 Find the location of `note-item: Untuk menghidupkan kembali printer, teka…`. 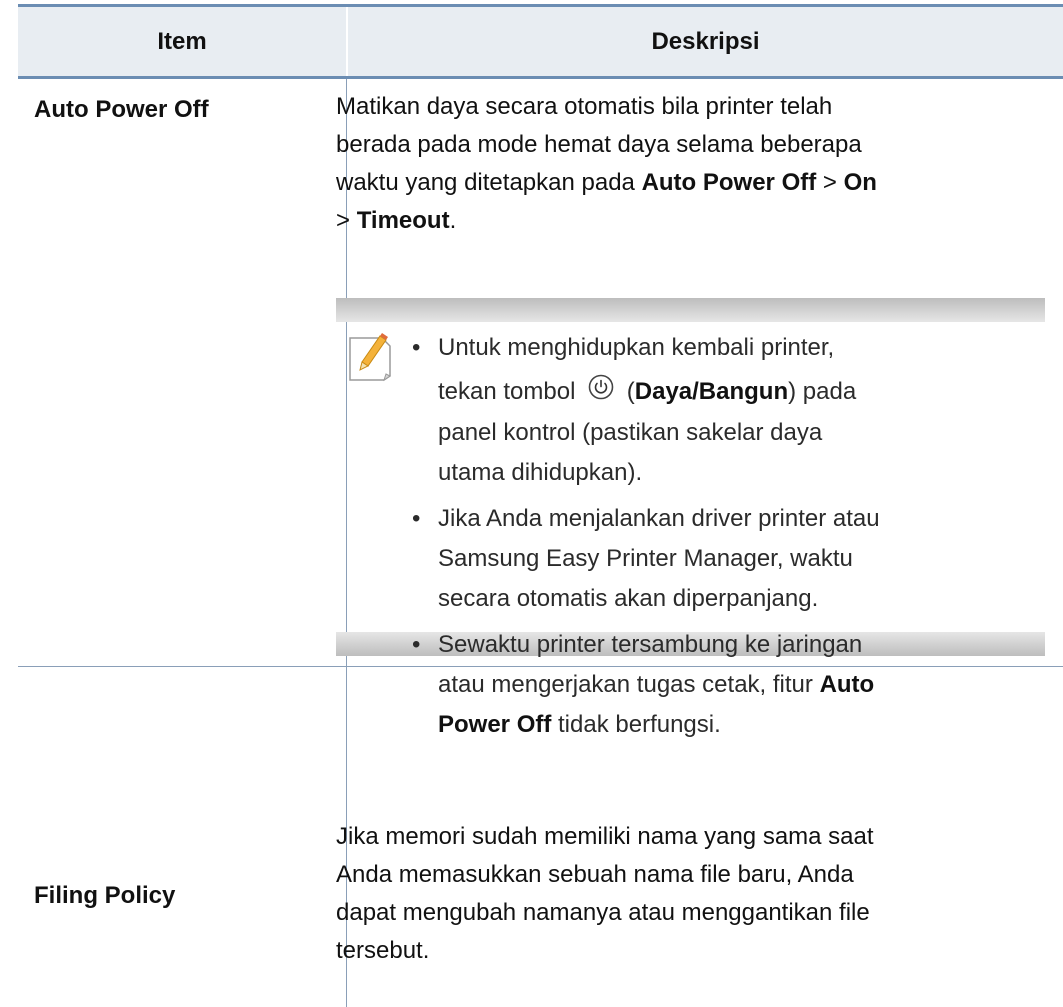

note-item: Untuk menghidupkan kembali printer, teka… is located at coordinates (729, 410).